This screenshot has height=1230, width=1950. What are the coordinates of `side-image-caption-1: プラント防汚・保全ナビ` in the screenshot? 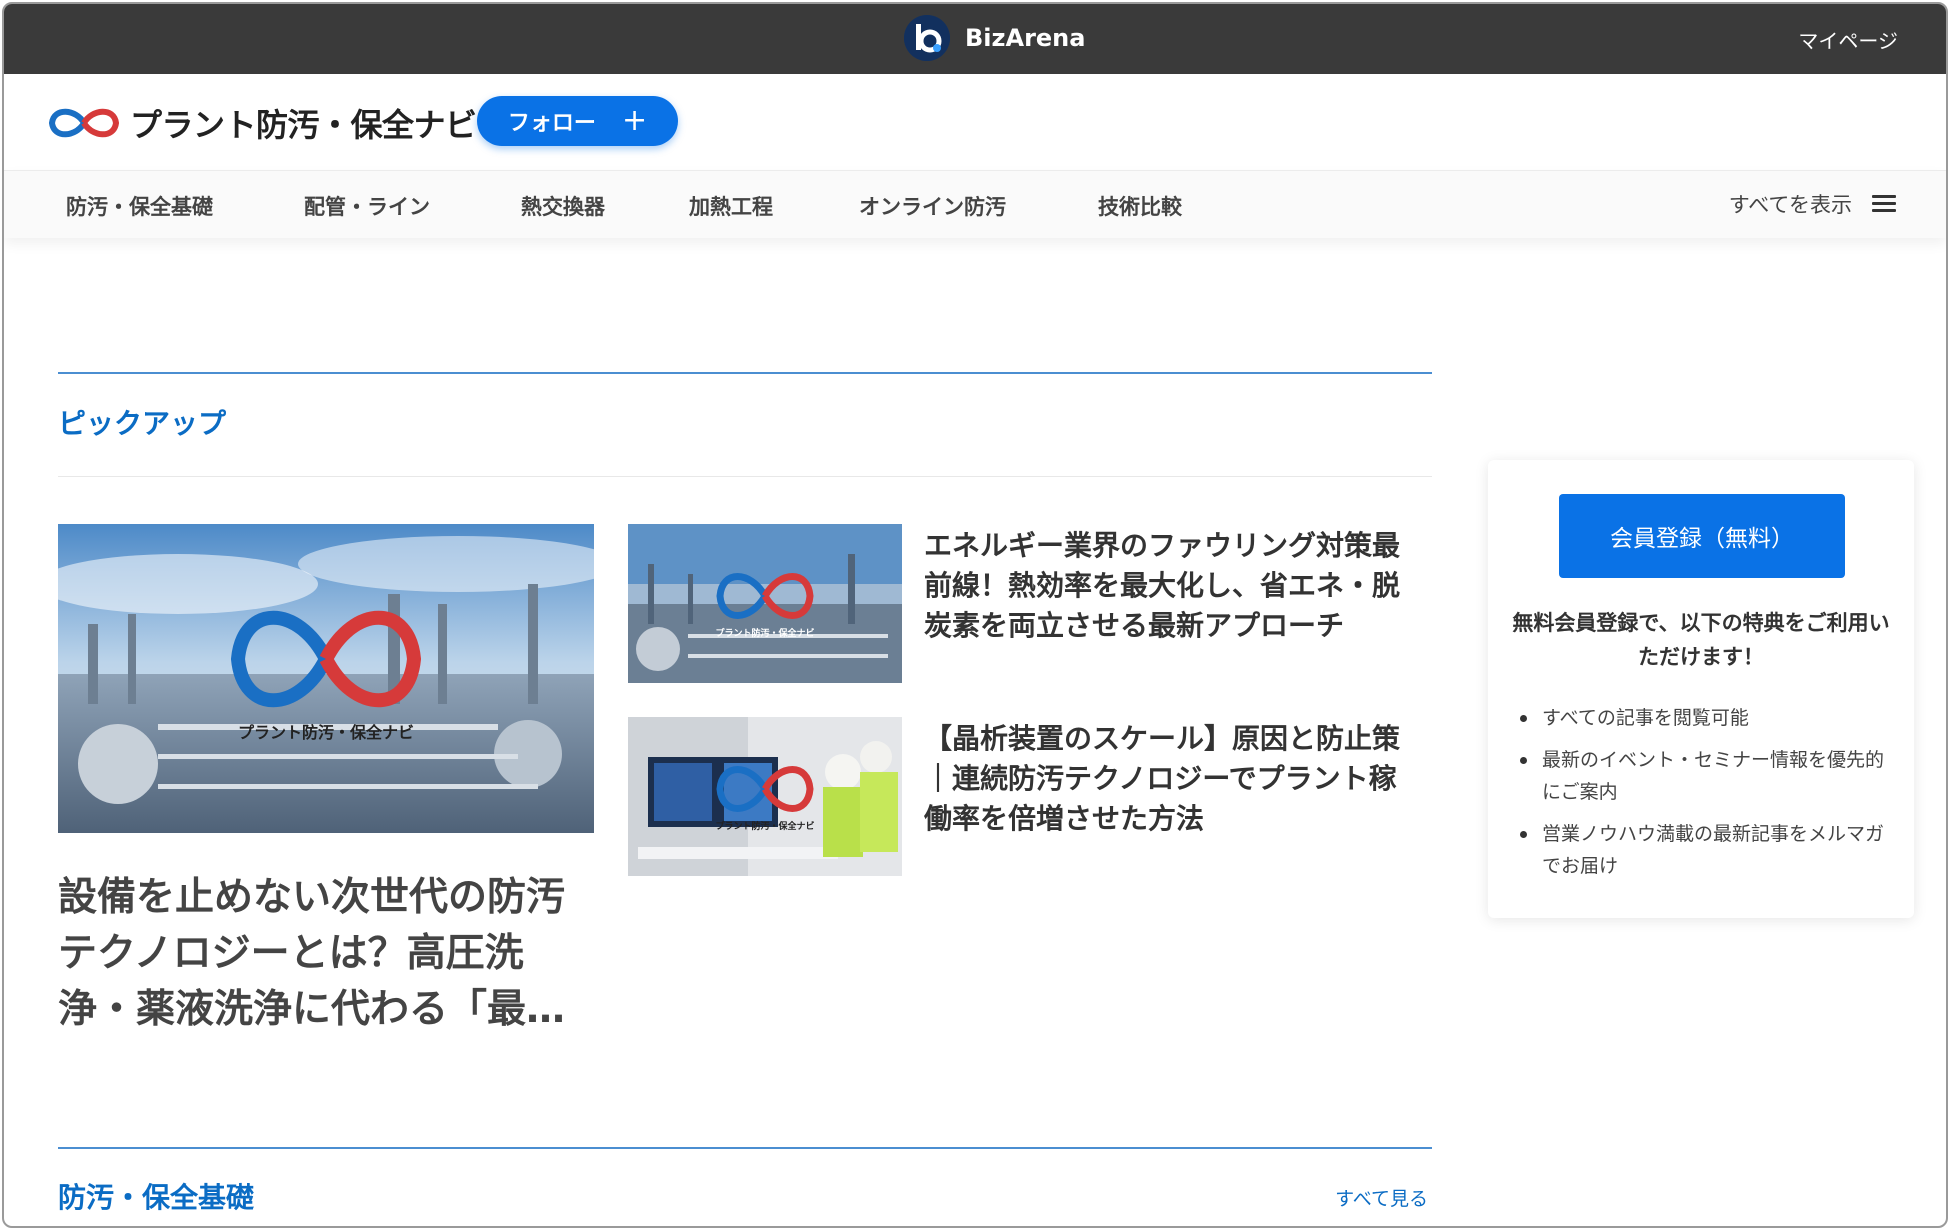 It's located at (764, 633).